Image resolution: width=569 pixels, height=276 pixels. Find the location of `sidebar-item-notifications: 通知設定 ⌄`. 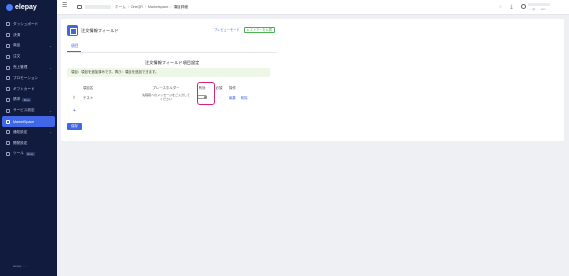

sidebar-item-notifications: 通知設定 ⌄ is located at coordinates (28, 132).